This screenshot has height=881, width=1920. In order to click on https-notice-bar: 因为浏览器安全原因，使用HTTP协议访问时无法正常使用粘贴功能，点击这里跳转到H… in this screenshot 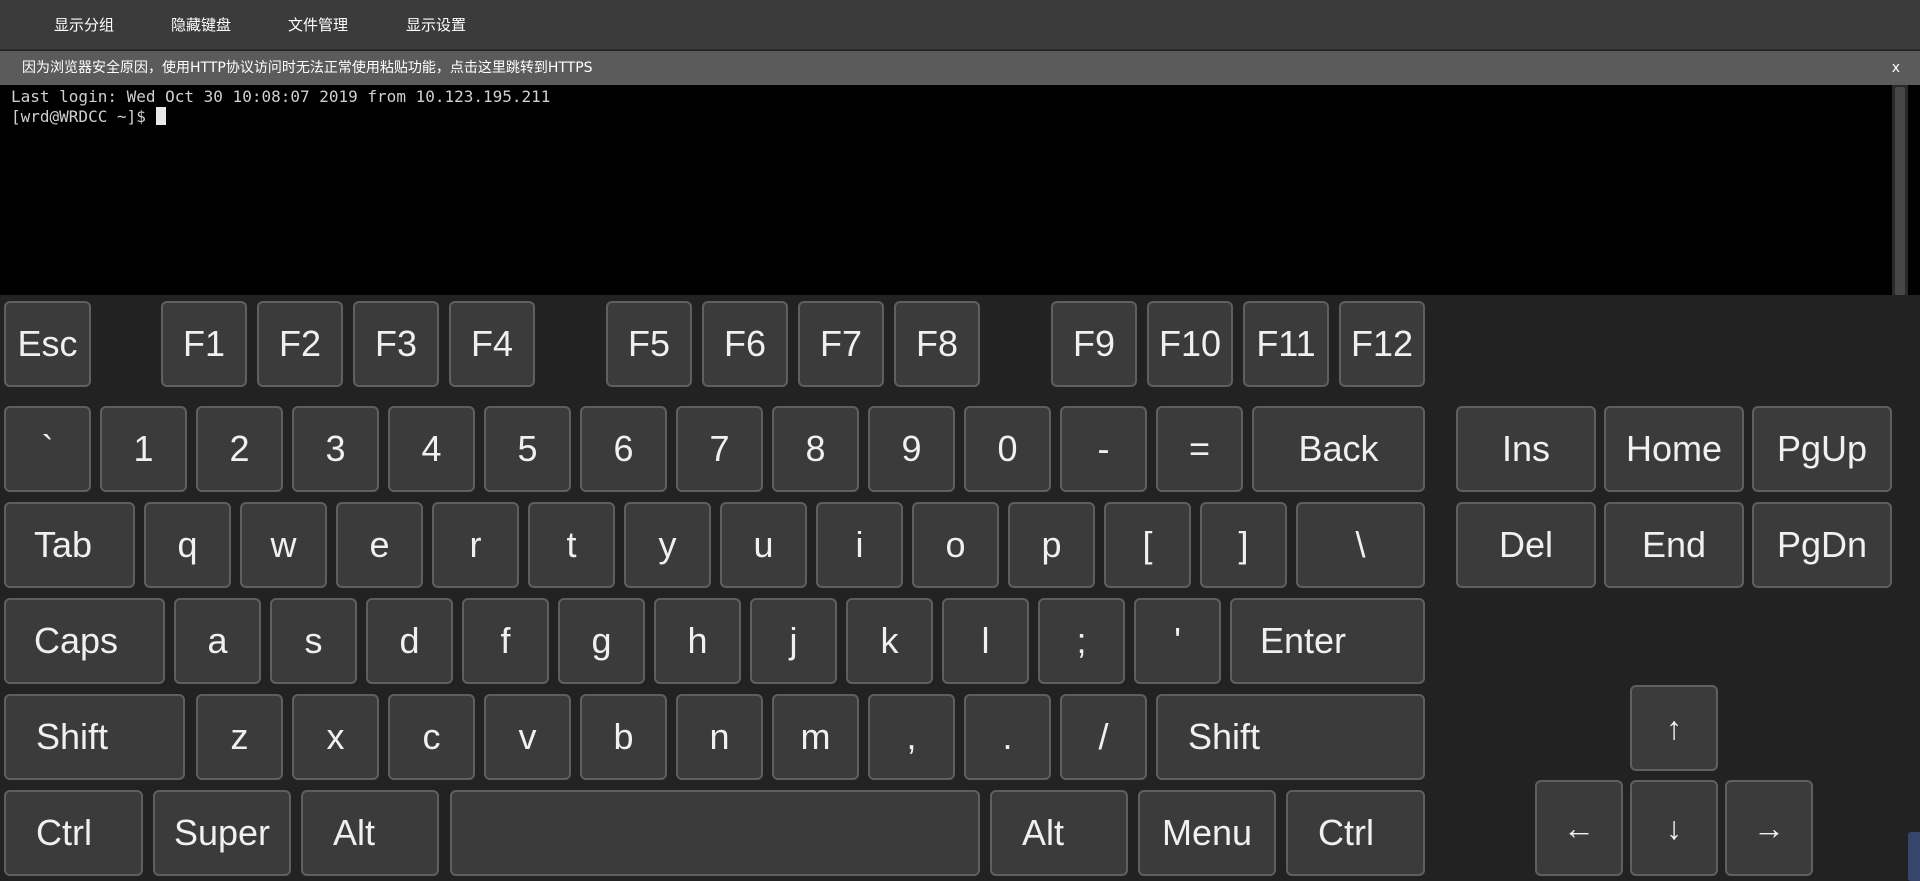, I will do `click(960, 68)`.